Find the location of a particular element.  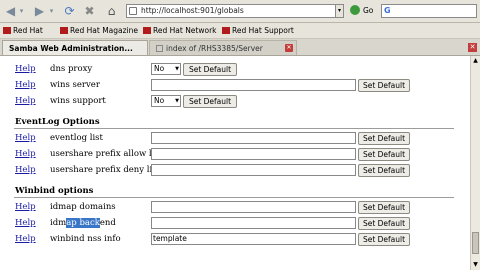

close-tab-icon: ✕ is located at coordinates (472, 47).